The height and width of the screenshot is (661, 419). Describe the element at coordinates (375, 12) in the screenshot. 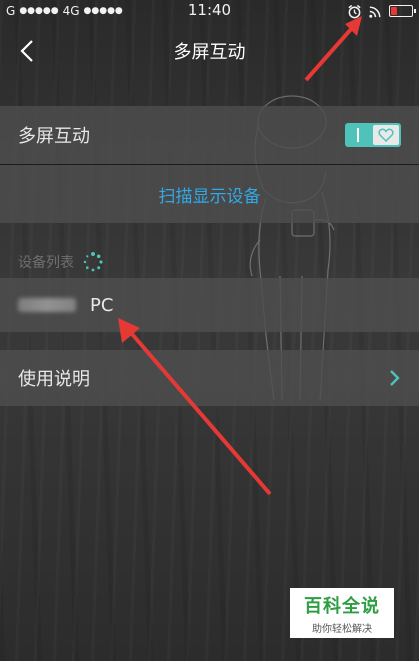

I see `cast-signal-icon` at that location.